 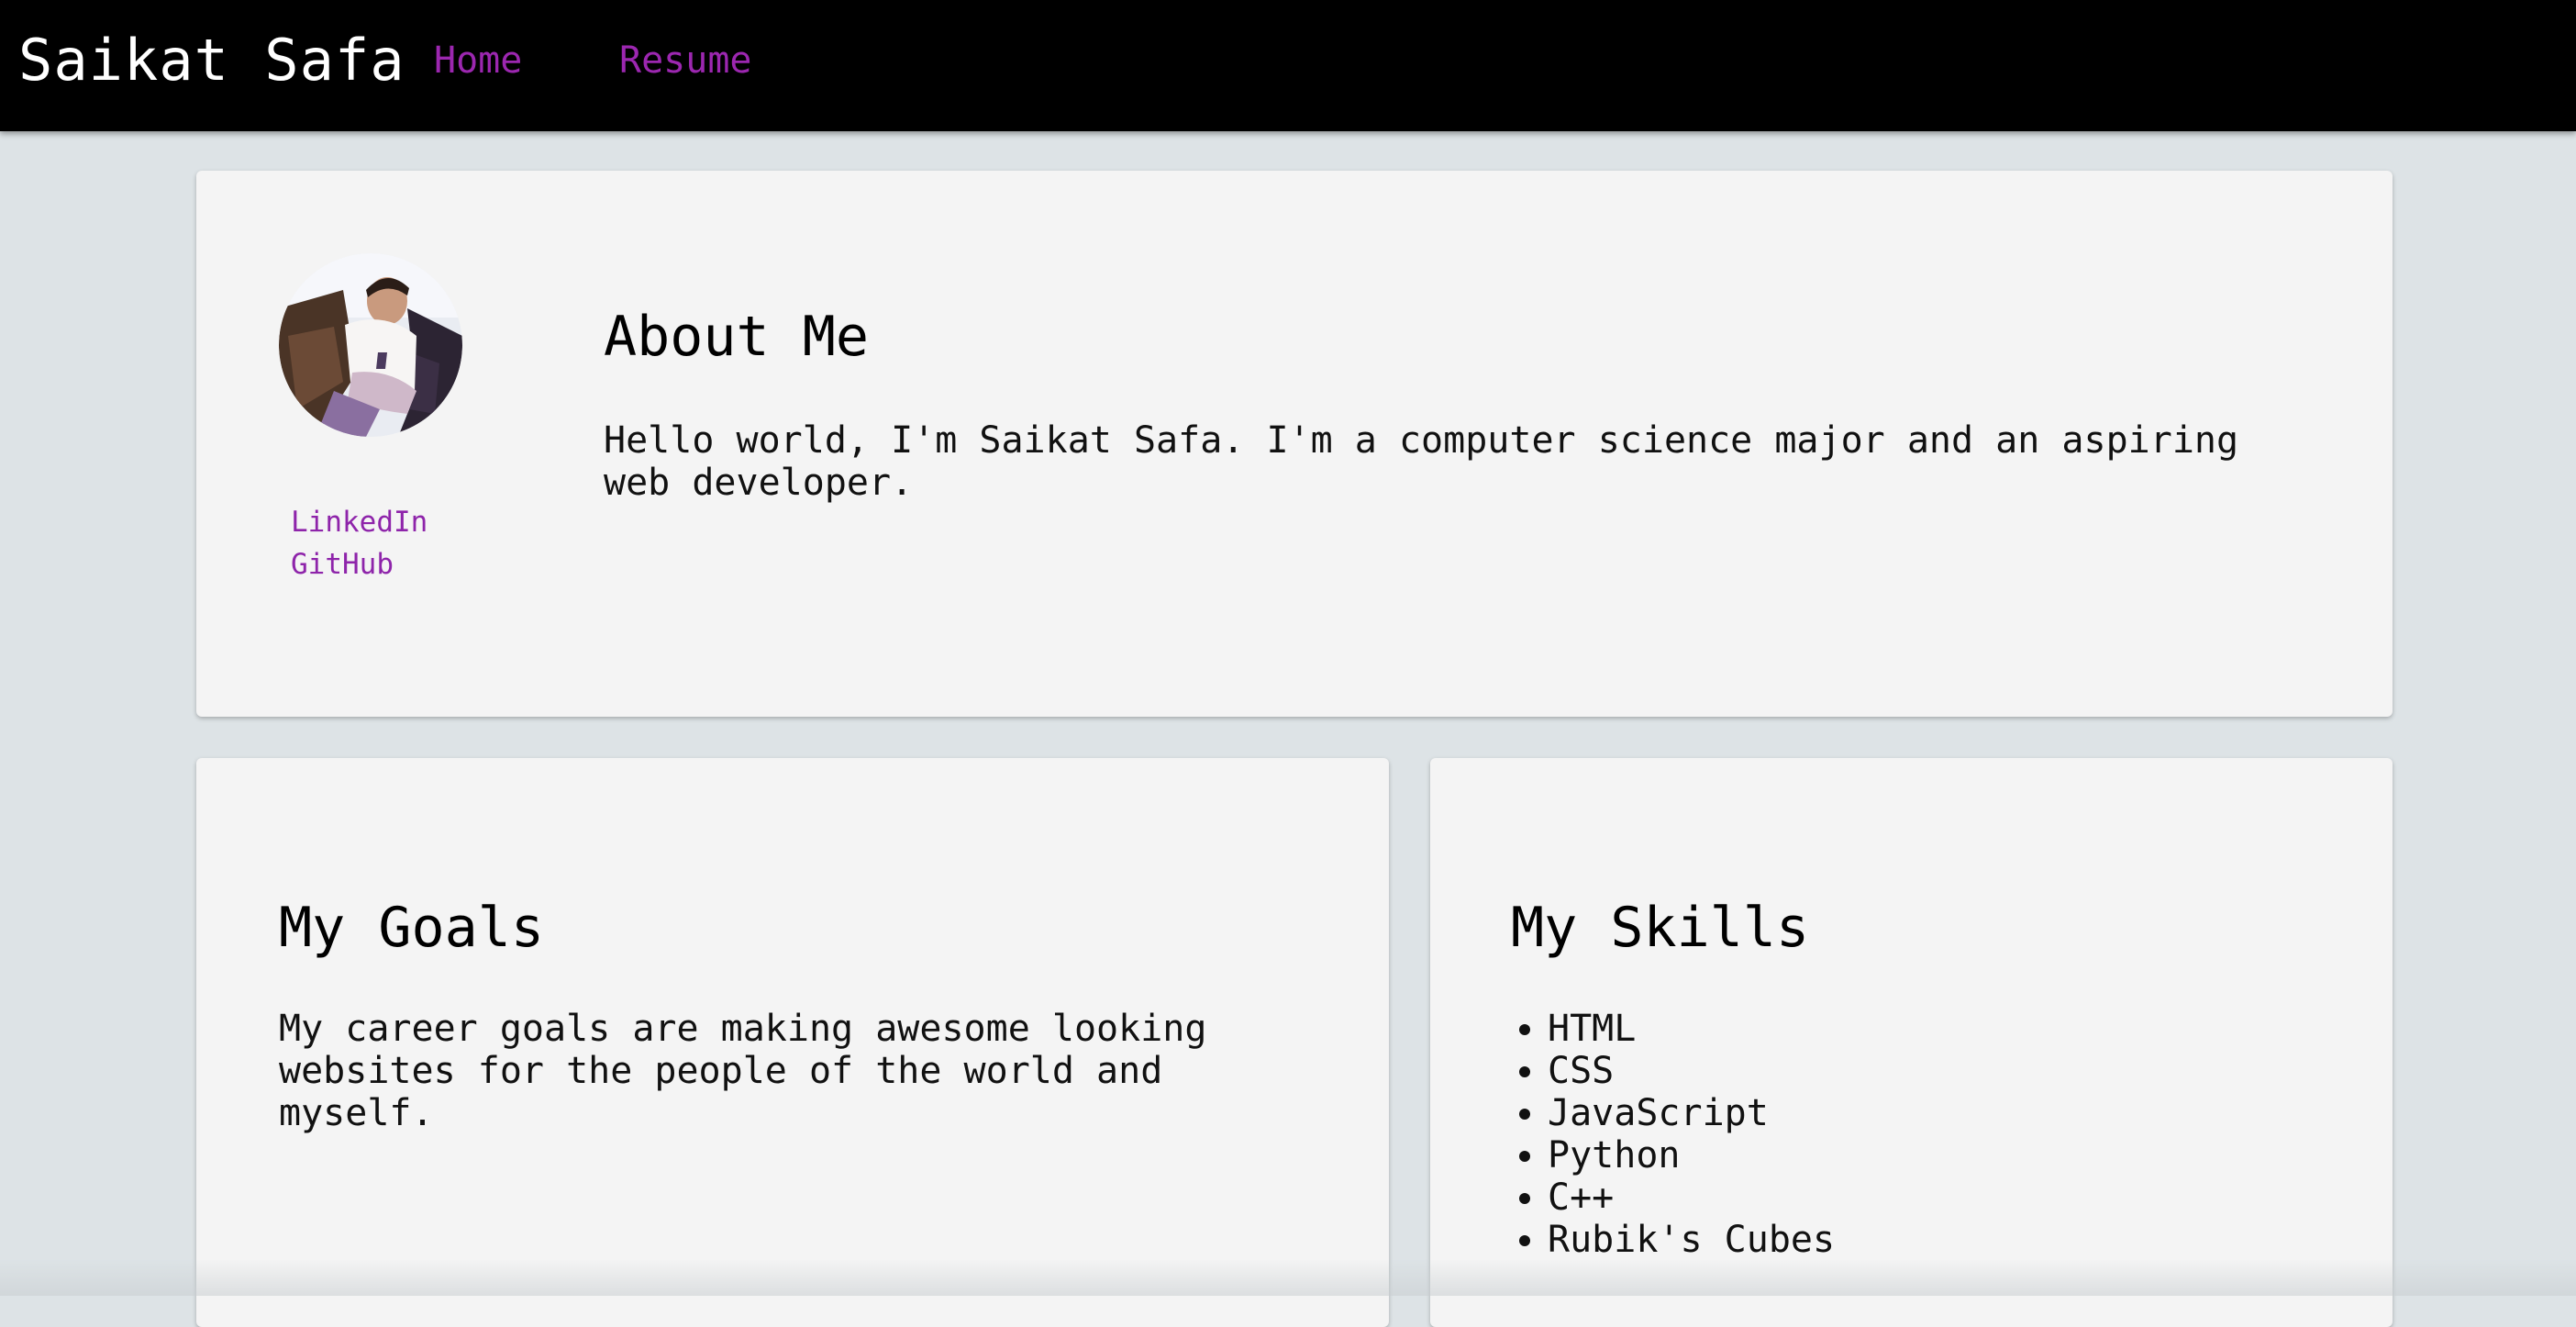 I want to click on site-brand: Saikat Safa, so click(x=211, y=61).